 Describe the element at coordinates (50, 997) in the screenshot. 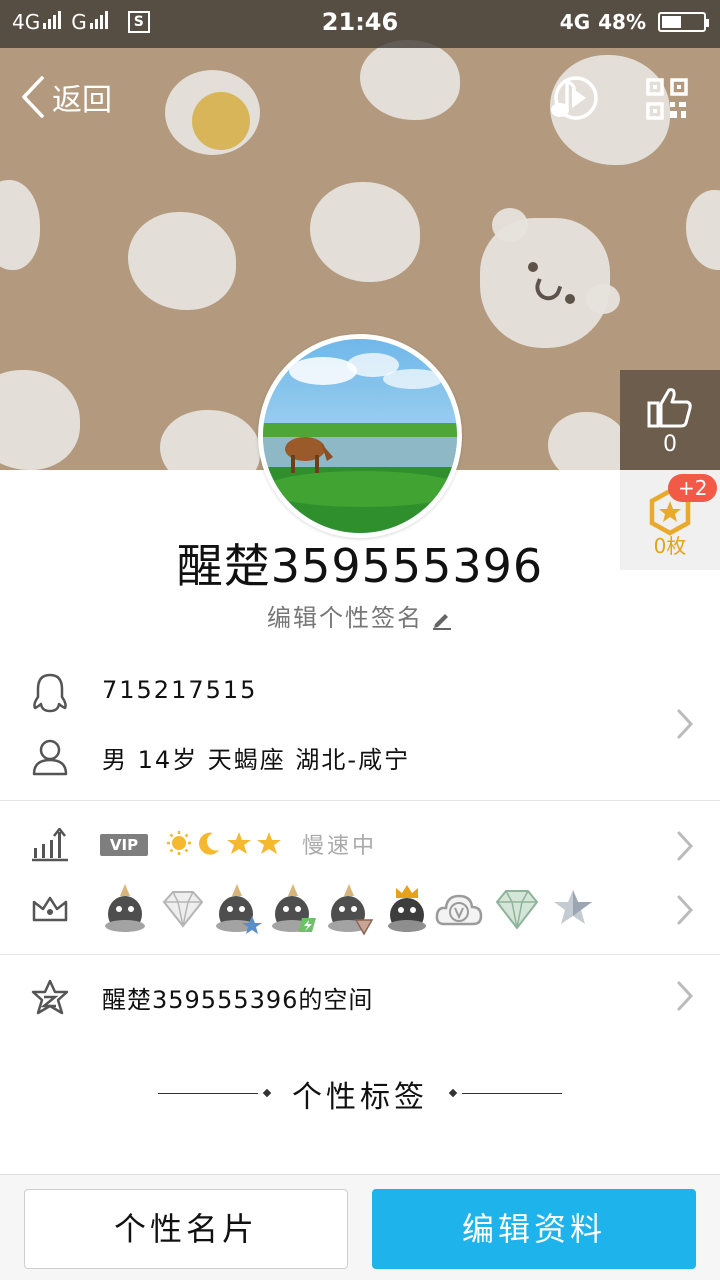

I see `qzone-star-icon` at that location.